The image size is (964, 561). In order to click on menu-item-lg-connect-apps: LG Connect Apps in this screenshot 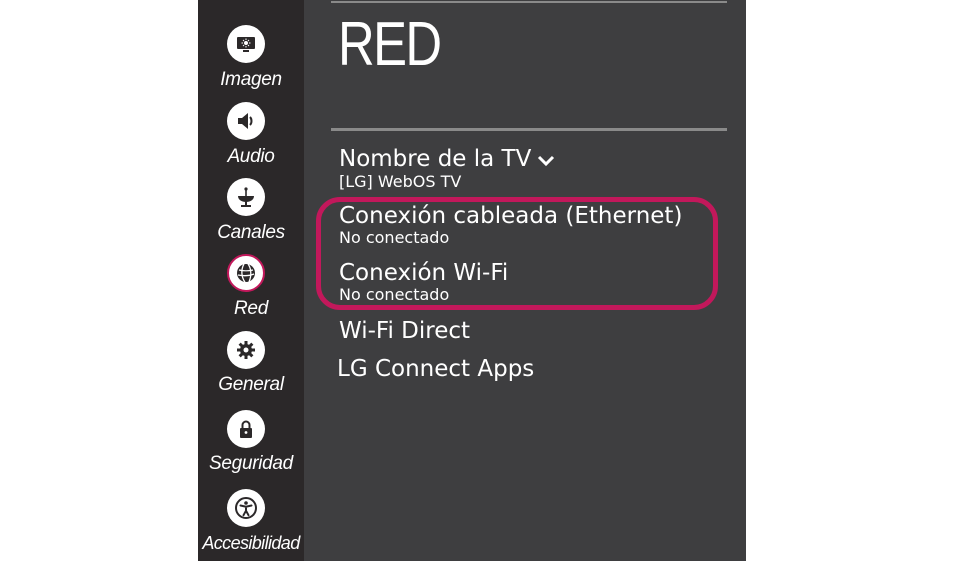, I will do `click(435, 369)`.